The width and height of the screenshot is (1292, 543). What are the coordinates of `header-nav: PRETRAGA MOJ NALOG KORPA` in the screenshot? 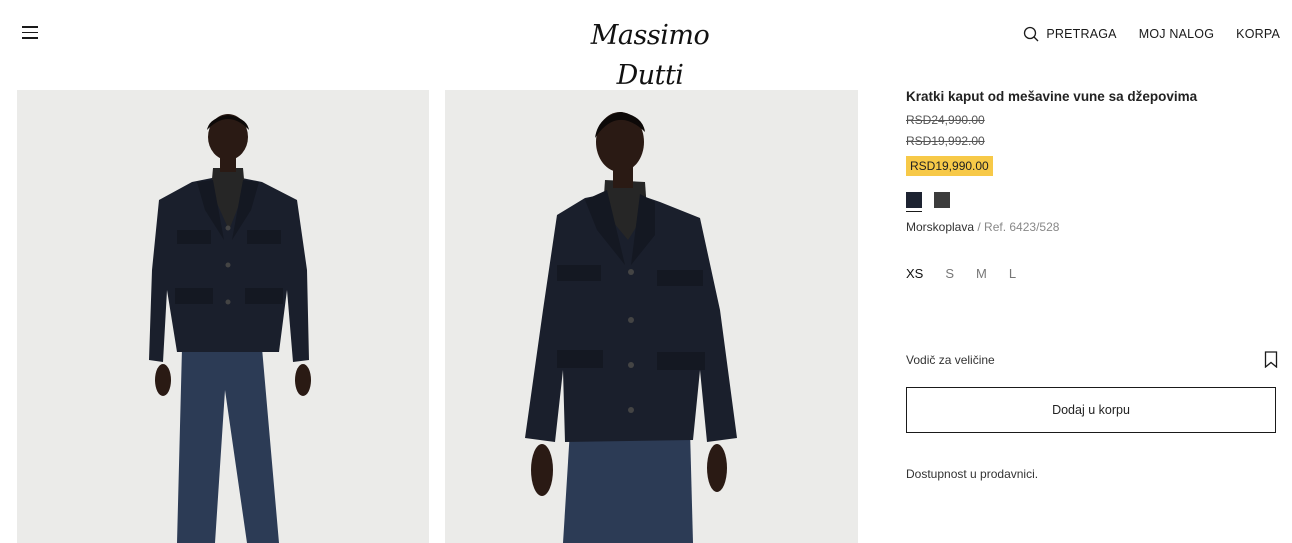 It's located at (1151, 34).